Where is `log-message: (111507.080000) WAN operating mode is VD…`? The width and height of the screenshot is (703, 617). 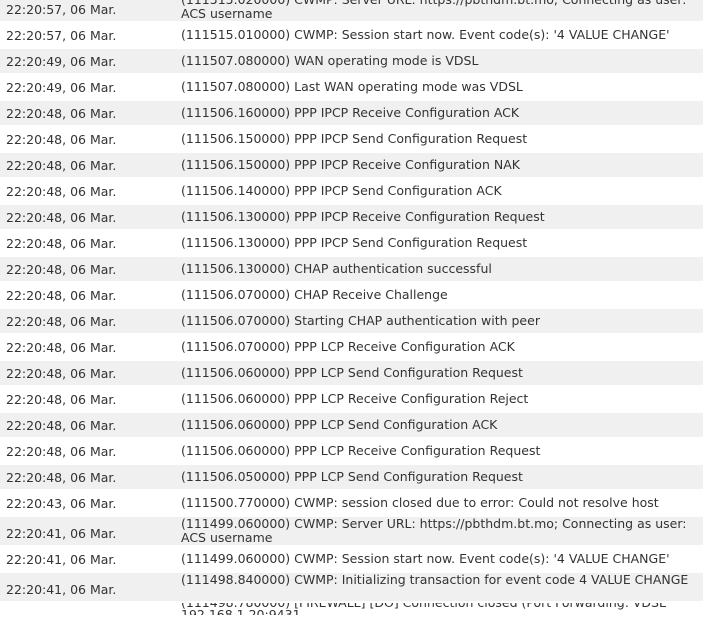 log-message: (111507.080000) WAN operating mode is VD… is located at coordinates (330, 60).